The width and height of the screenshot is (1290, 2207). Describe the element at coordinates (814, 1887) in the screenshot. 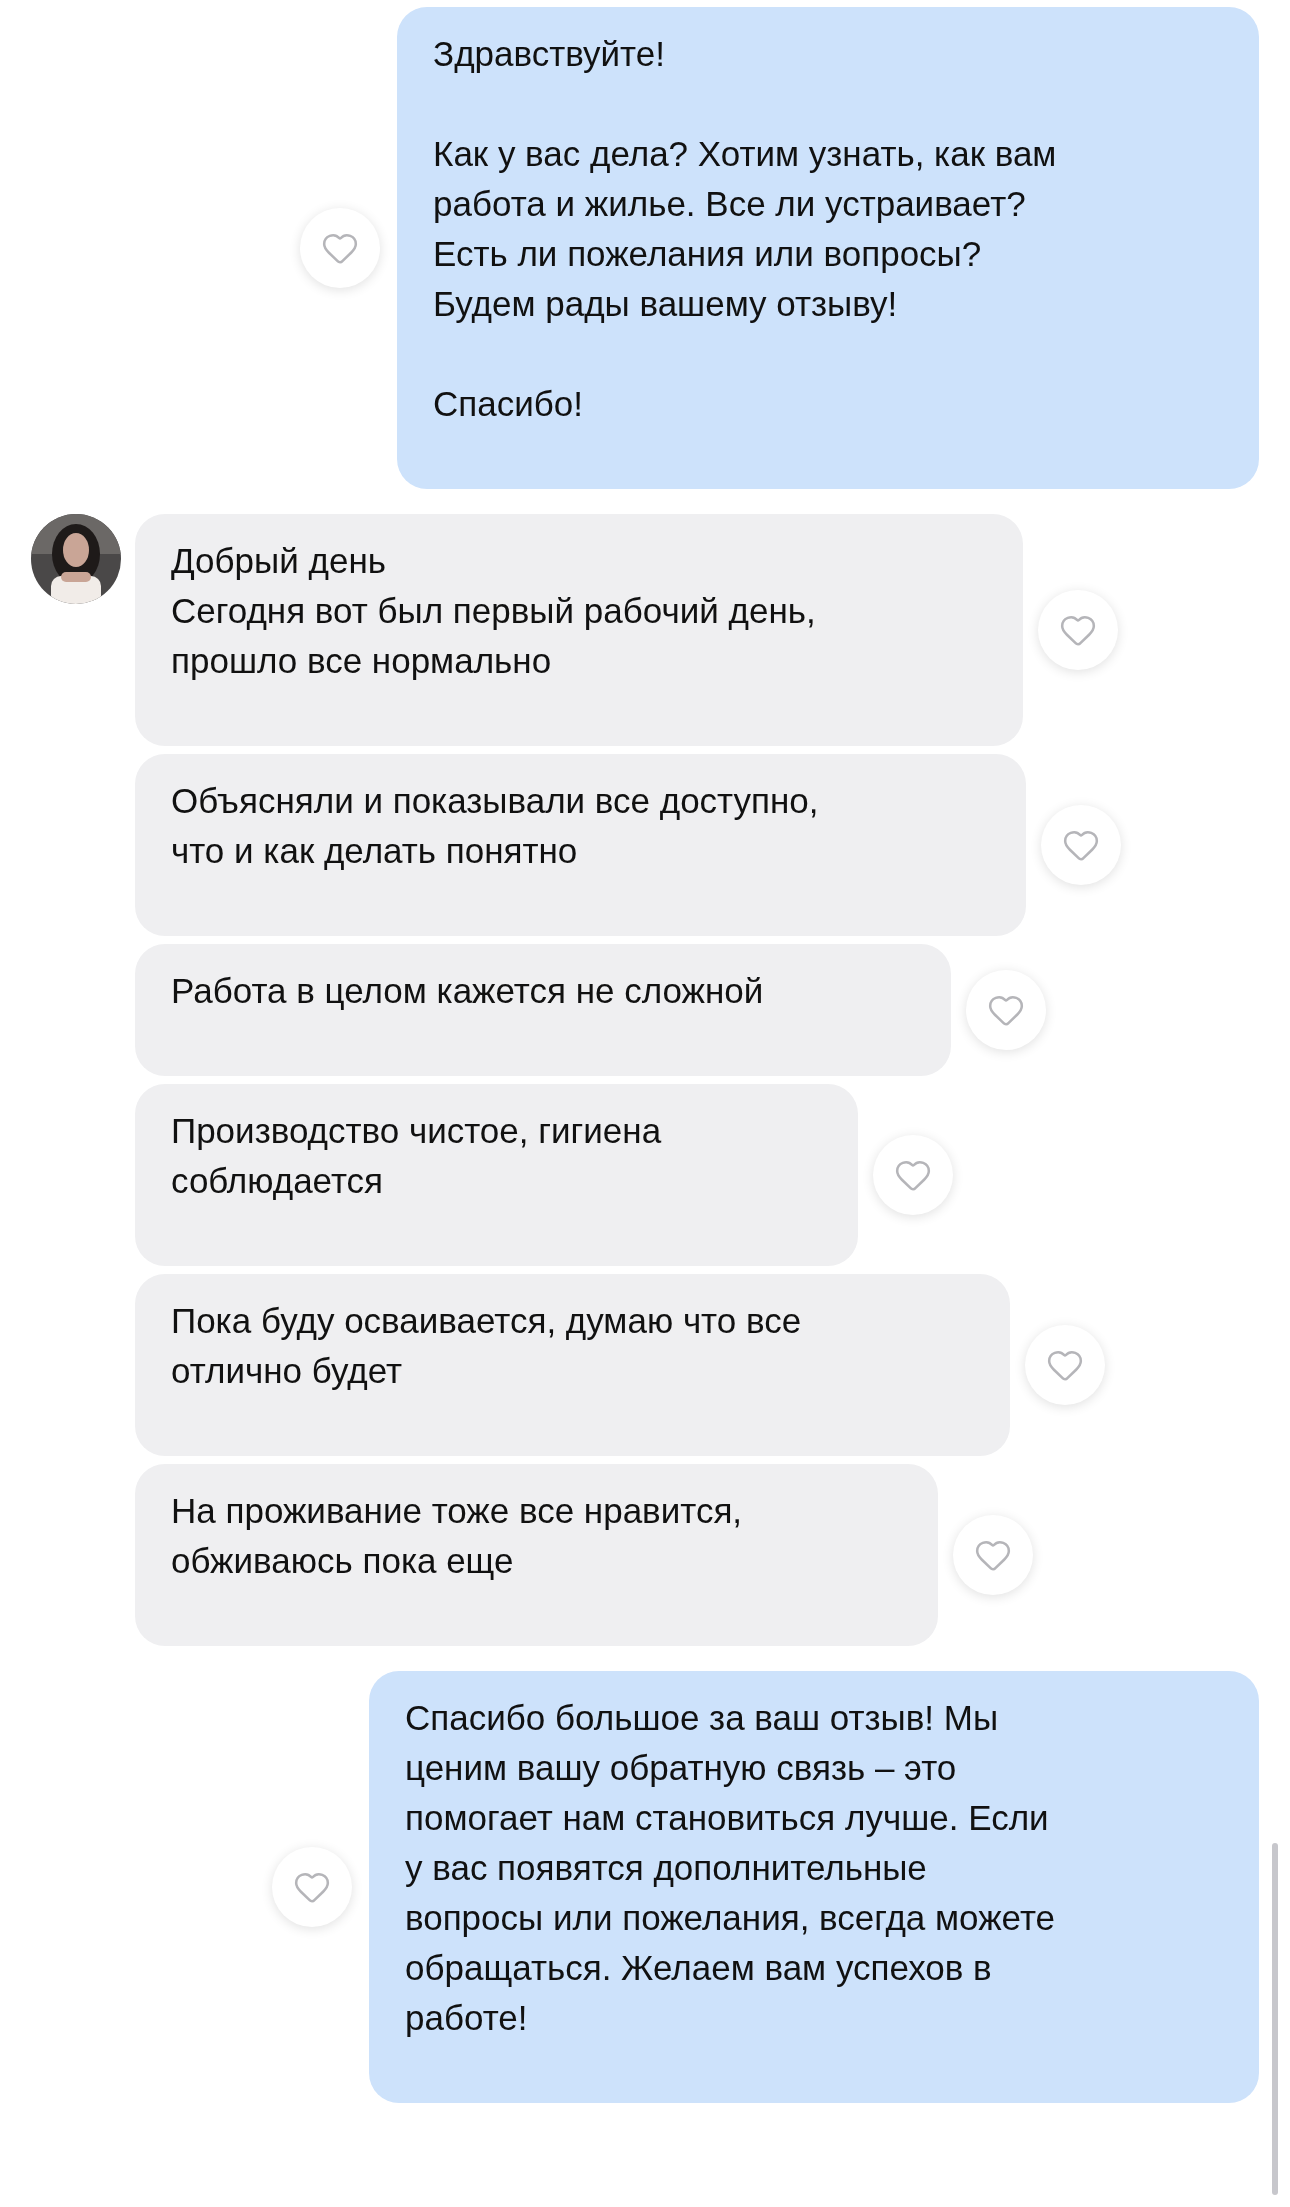

I see `message-bubble: Спасибо большое за ваш отзыв! Мы ценим вашу обратную связь – это помогает нам становиться лучше. Если у вас появятся дополнительные вопросы или пожелания, всегда можете обращаться. Желаем вам успехов в работе!` at that location.